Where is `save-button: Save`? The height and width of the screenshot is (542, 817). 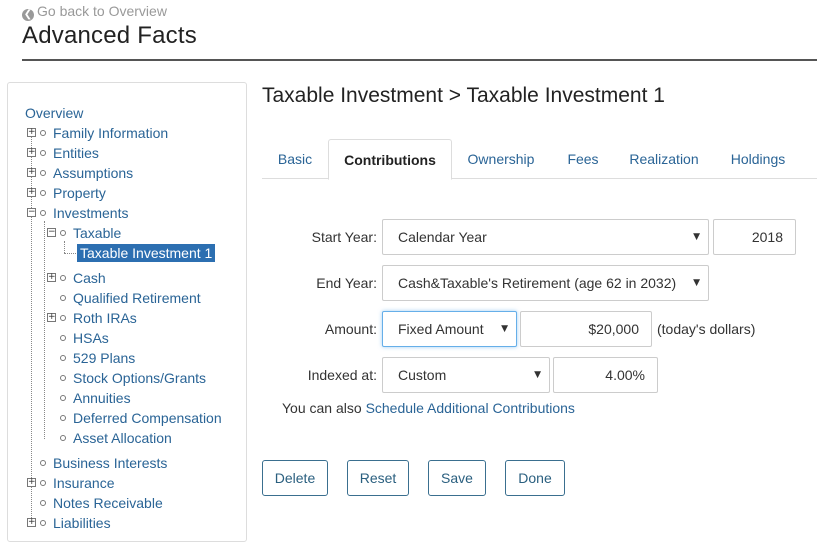
save-button: Save is located at coordinates (457, 478).